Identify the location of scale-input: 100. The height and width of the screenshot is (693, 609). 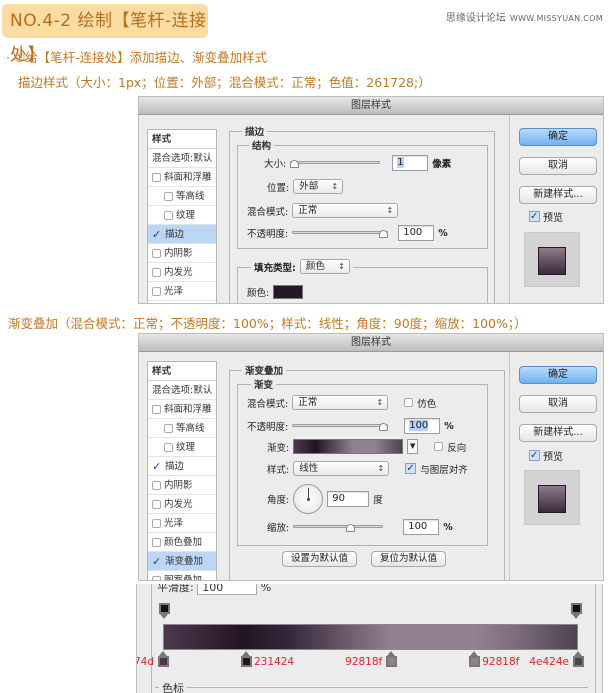
(421, 527).